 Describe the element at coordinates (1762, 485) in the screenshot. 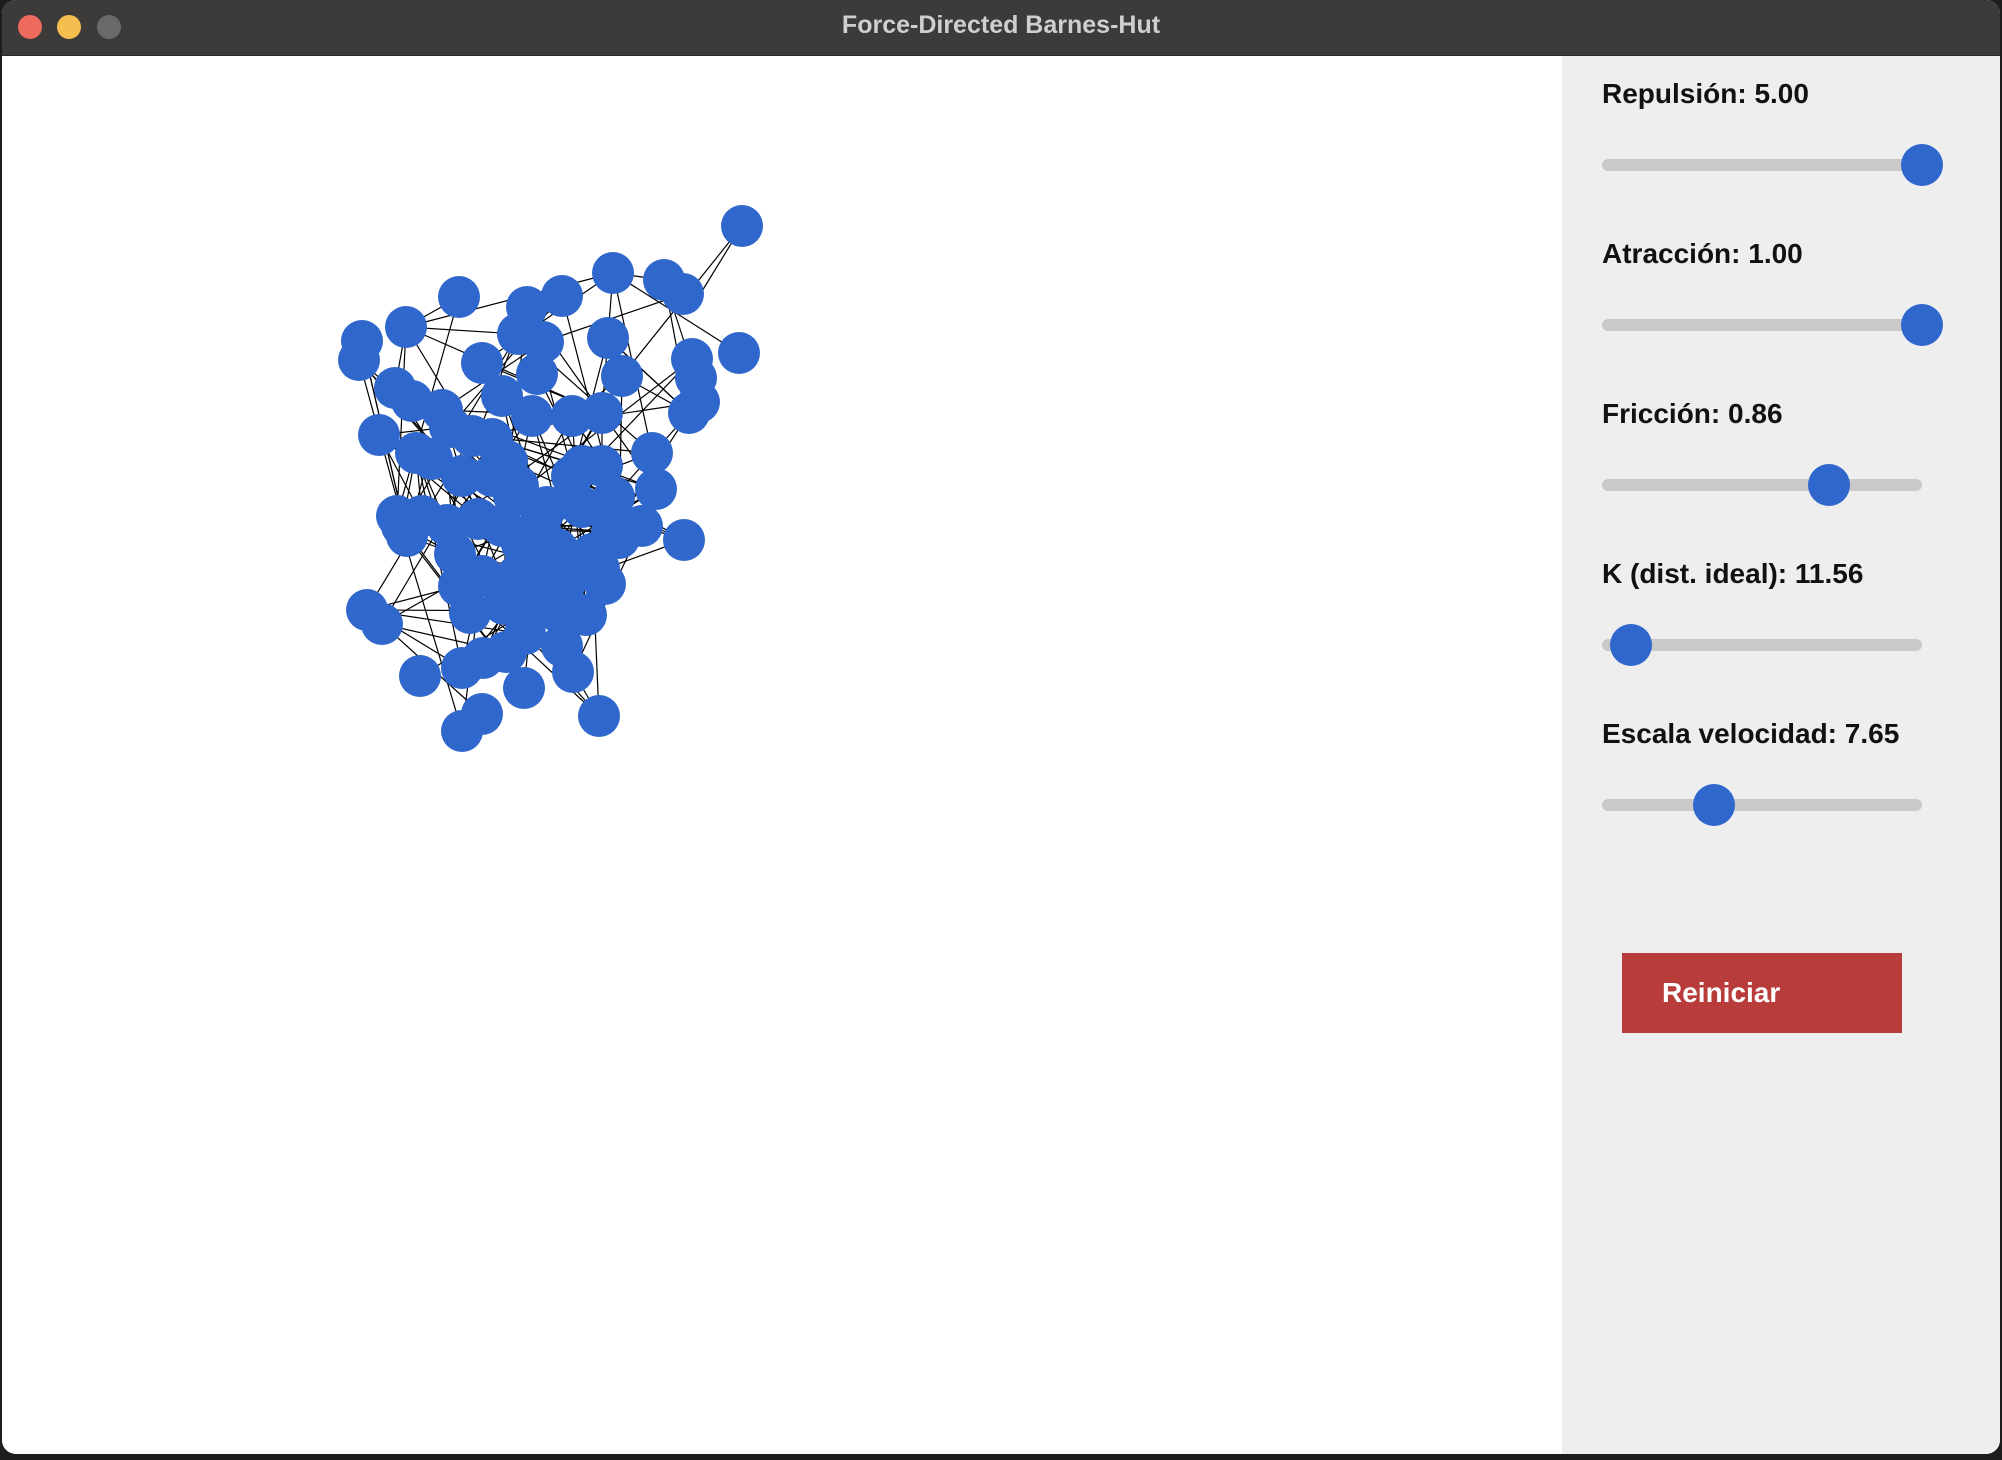

I see `friction-slider` at that location.